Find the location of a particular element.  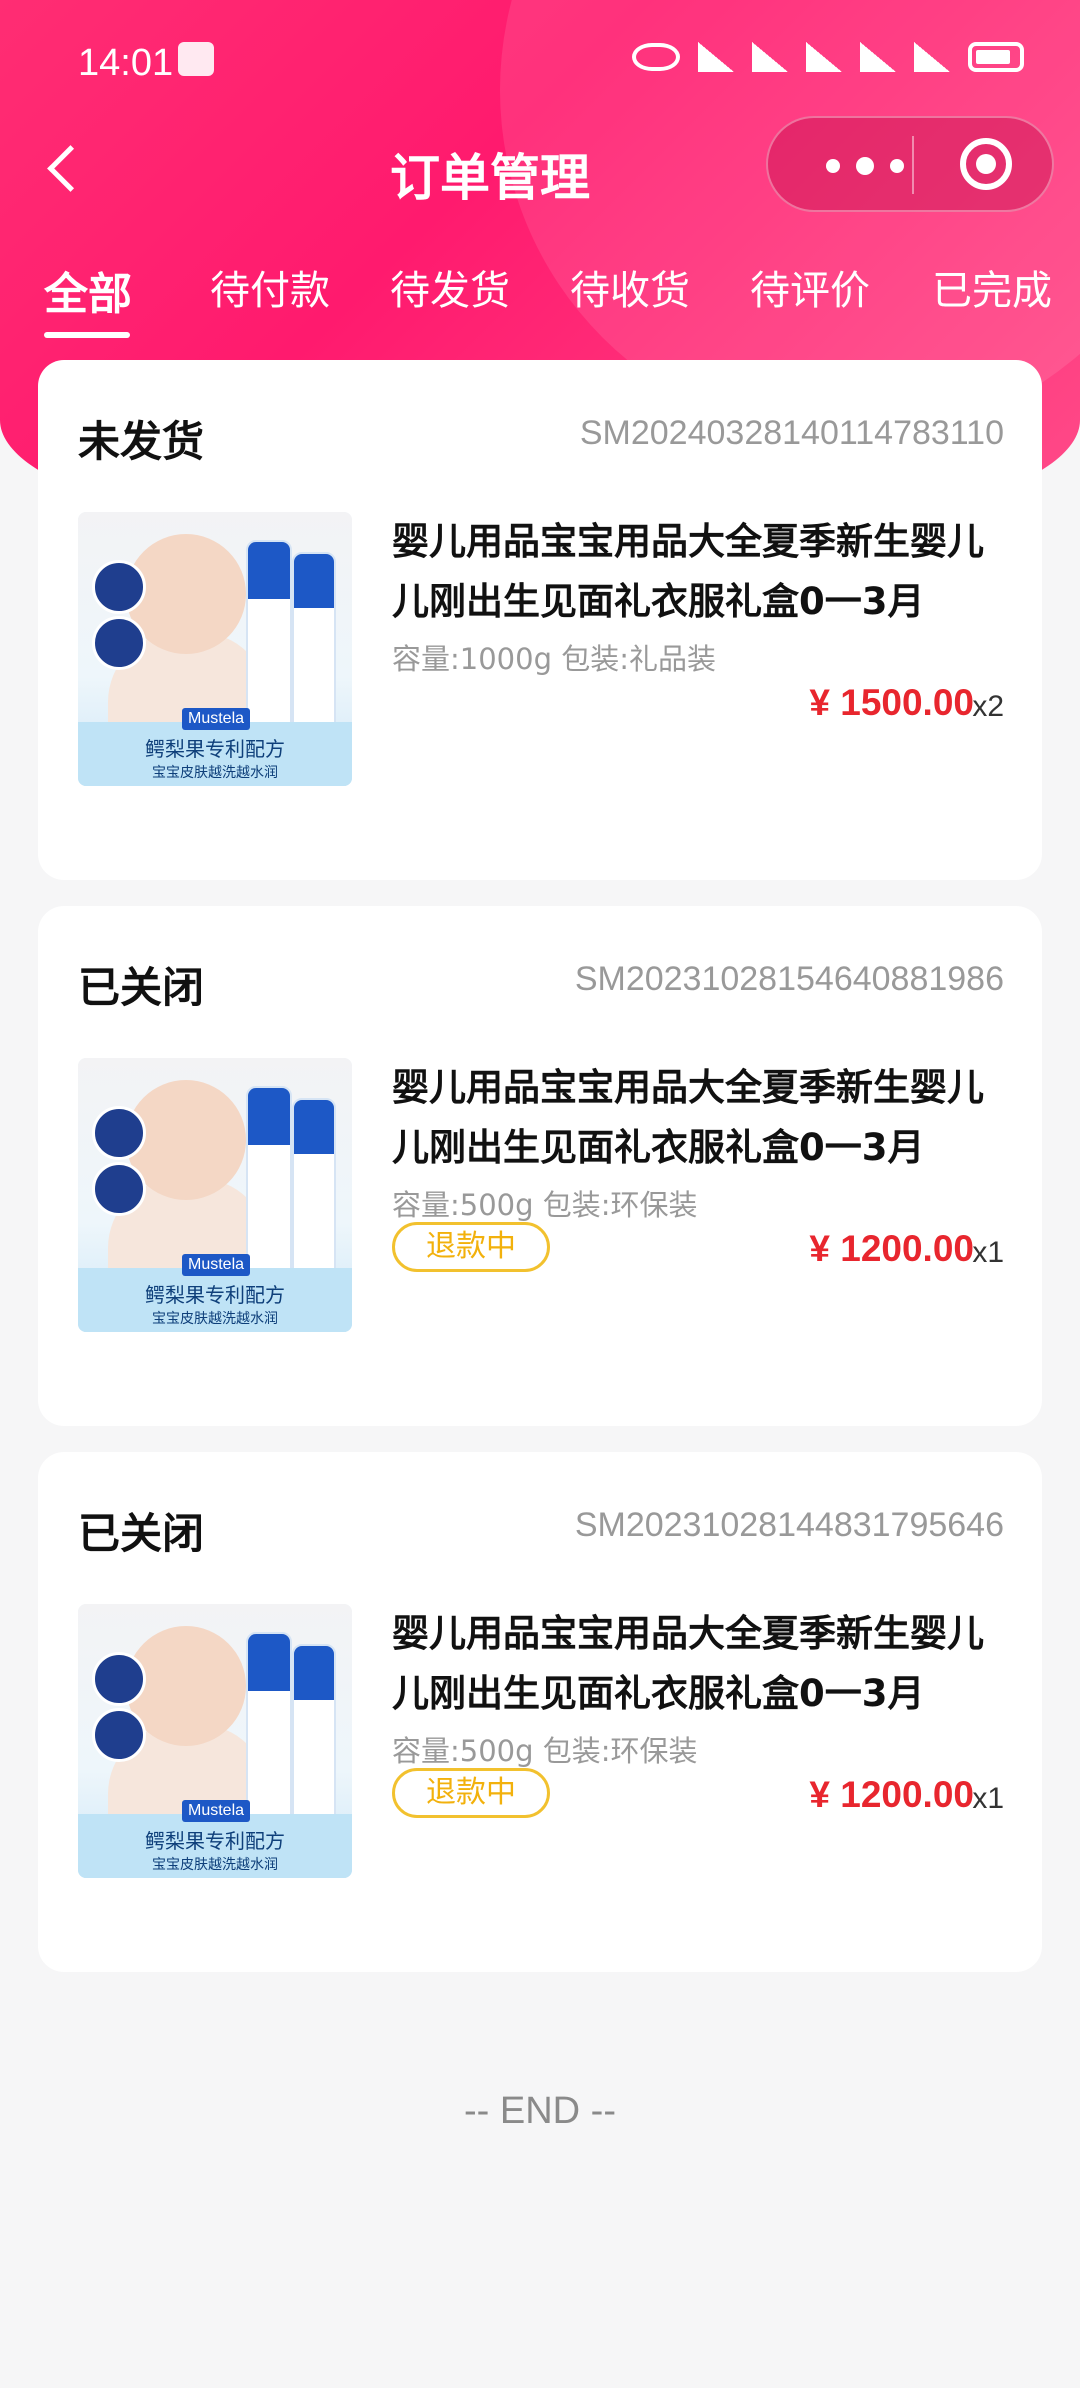

order-status: 未发货 is located at coordinates (141, 441).